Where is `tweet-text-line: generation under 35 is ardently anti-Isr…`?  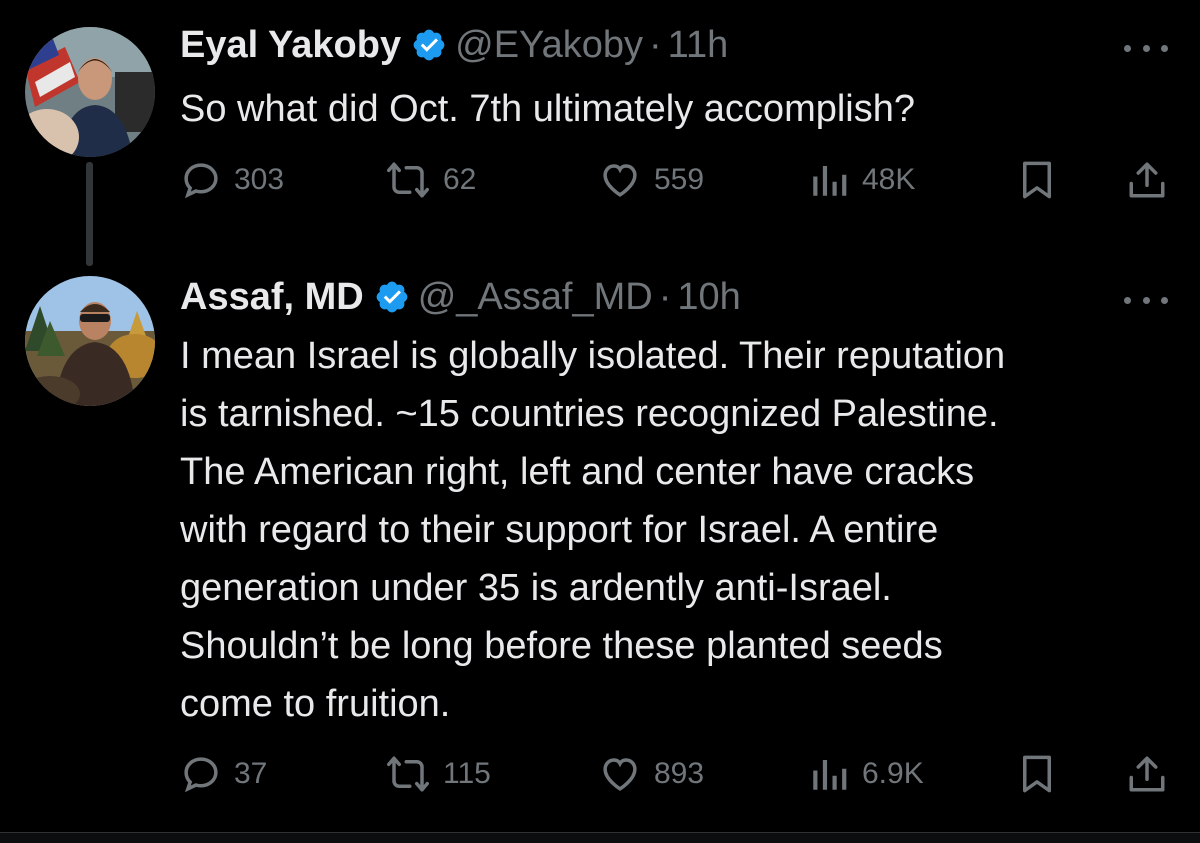 tweet-text-line: generation under 35 is ardently anti-Isr… is located at coordinates (536, 588).